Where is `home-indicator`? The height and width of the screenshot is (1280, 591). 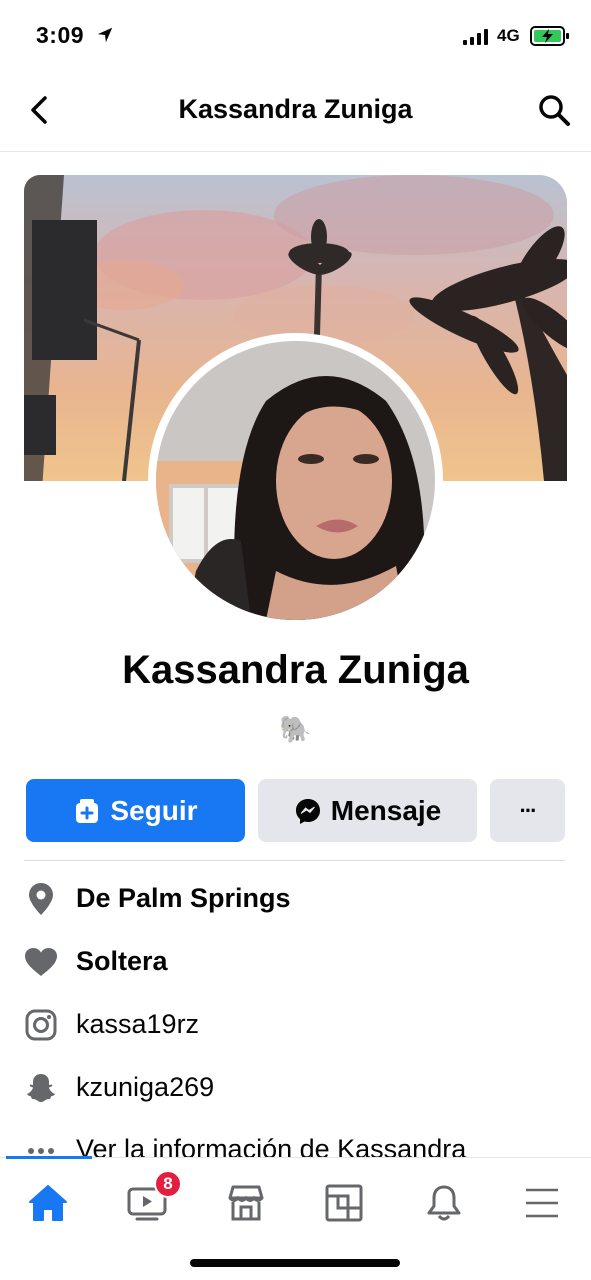
home-indicator is located at coordinates (295, 1263).